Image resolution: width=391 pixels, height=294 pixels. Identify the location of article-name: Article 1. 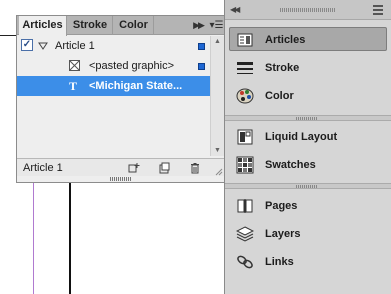
(75, 46).